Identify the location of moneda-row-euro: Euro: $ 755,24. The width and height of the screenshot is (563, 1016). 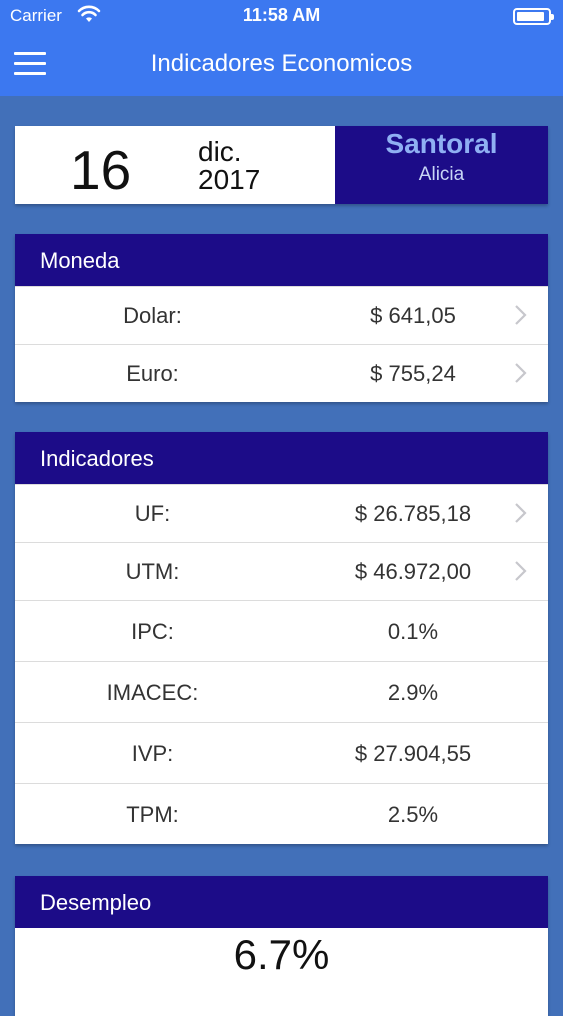
(281, 373).